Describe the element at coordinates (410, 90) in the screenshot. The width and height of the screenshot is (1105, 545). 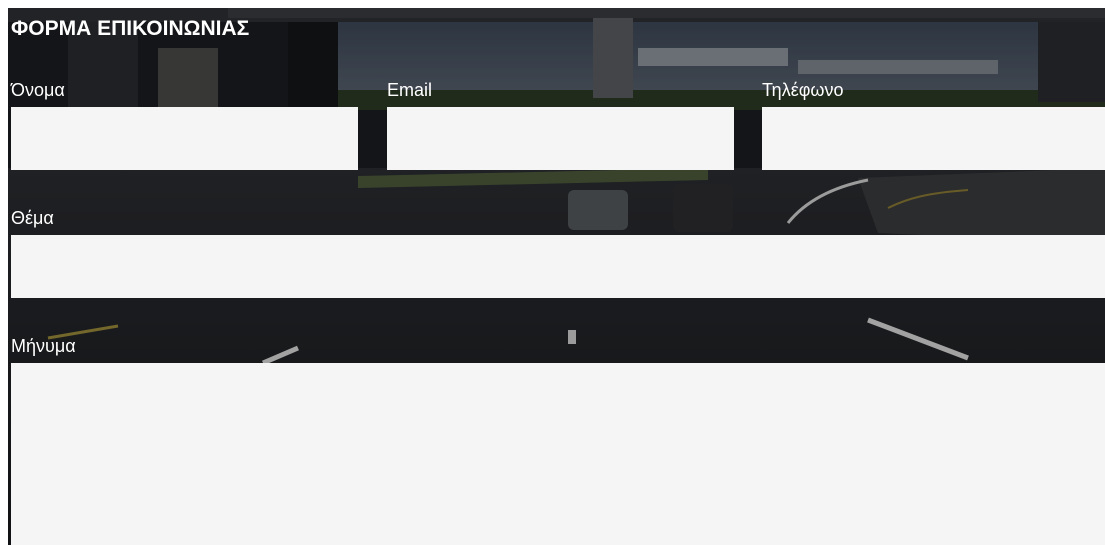
I see `email-label: Email` at that location.